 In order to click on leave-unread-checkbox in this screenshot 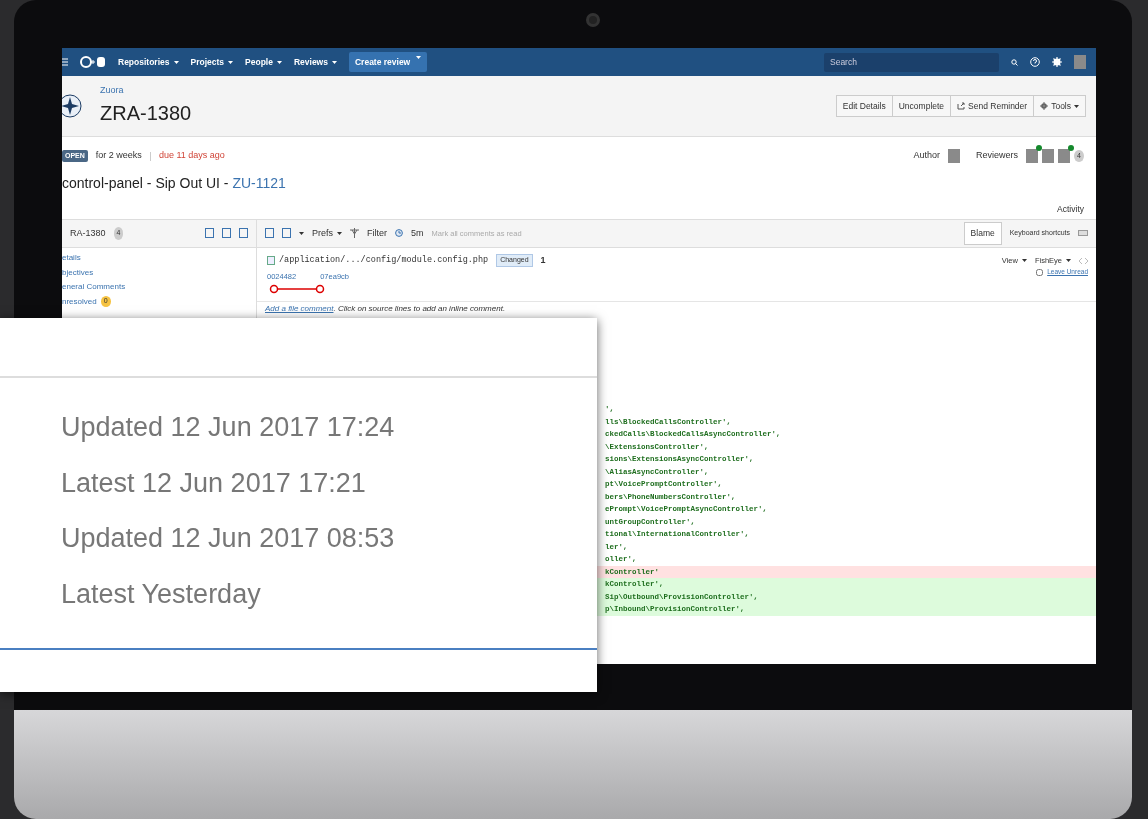, I will do `click(1040, 272)`.